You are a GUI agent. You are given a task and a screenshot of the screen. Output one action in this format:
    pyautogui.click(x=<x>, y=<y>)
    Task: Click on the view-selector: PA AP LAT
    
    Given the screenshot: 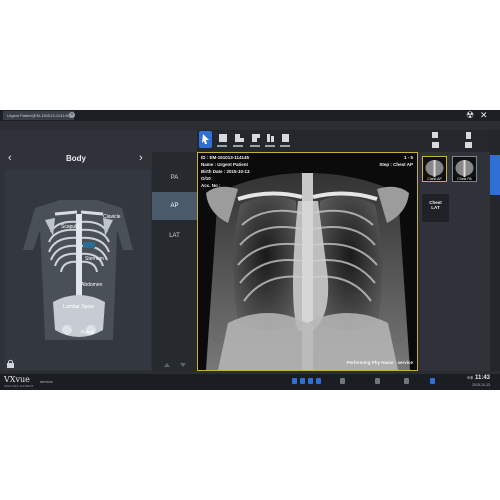 What is the action you would take?
    pyautogui.click(x=174, y=261)
    